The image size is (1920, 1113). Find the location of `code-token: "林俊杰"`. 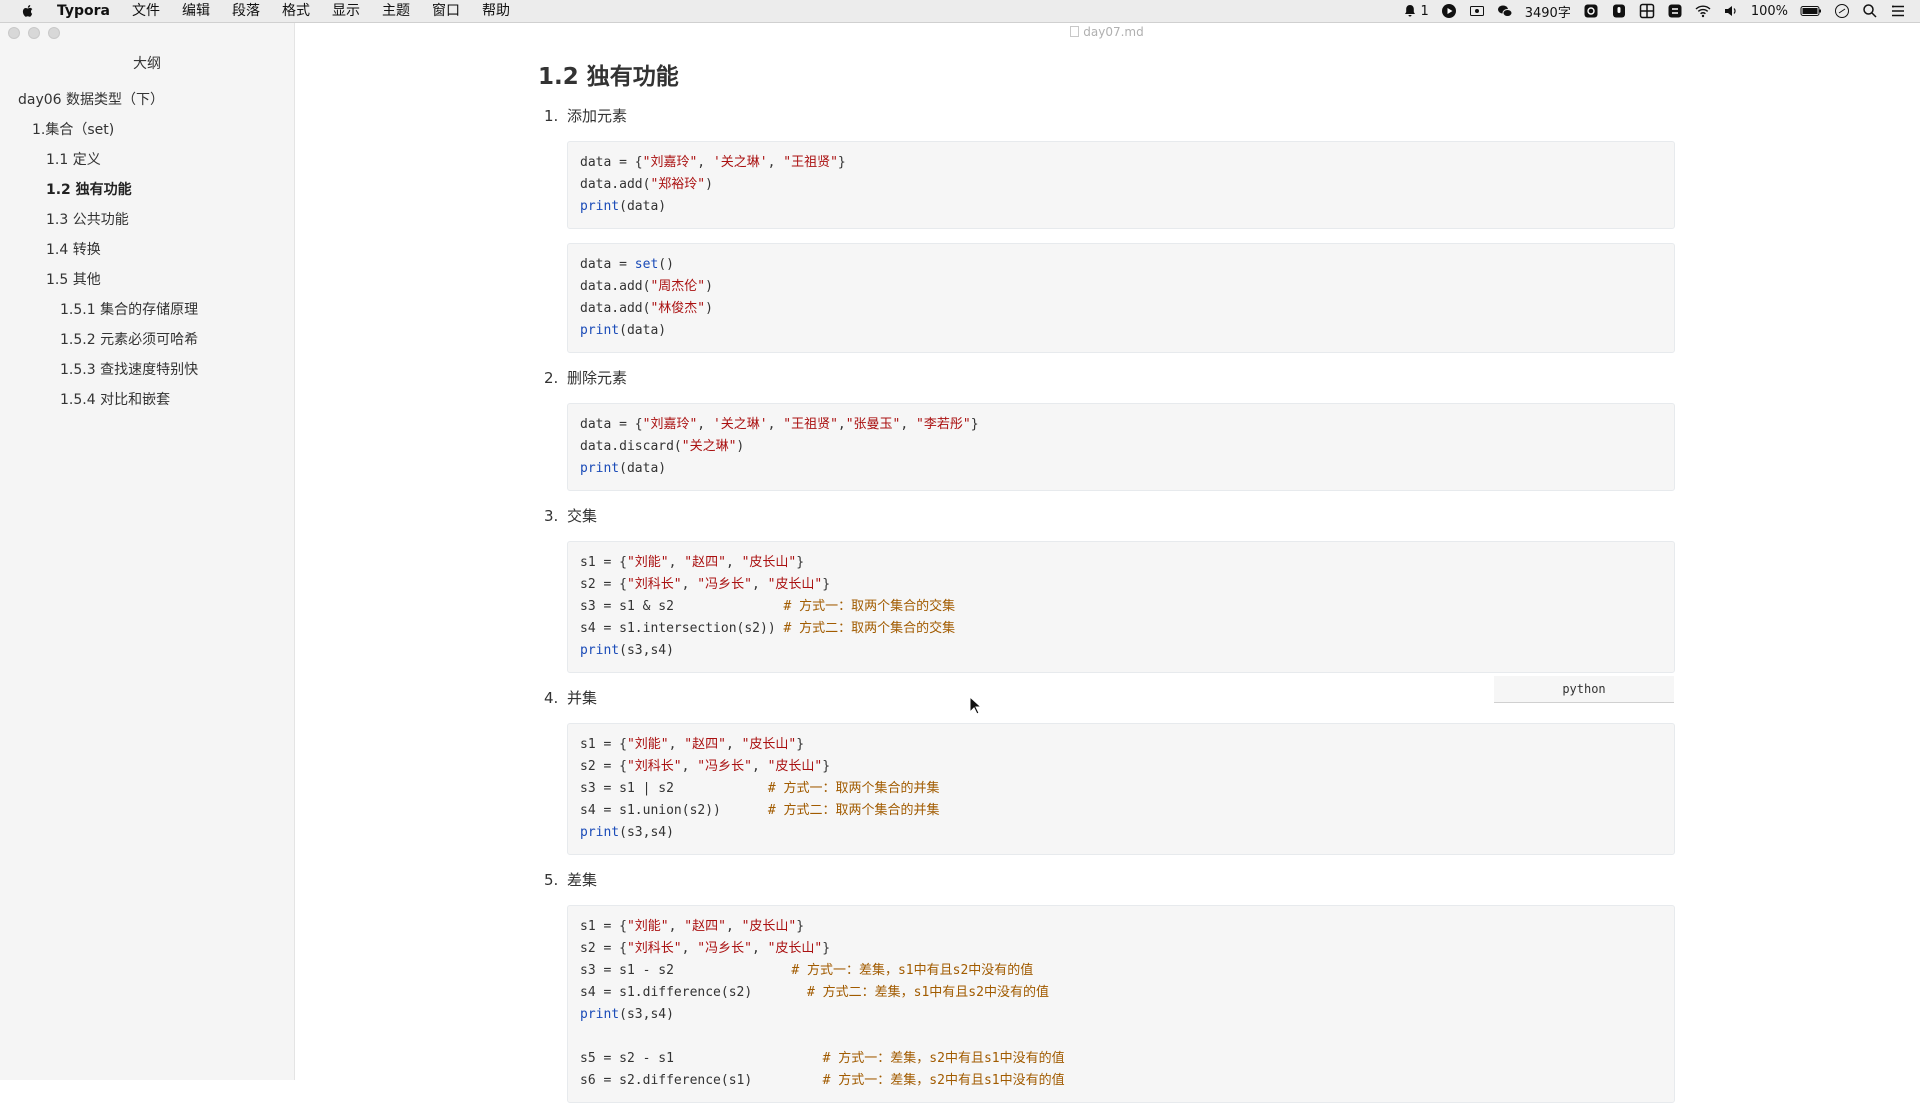

code-token: "林俊杰" is located at coordinates (678, 308).